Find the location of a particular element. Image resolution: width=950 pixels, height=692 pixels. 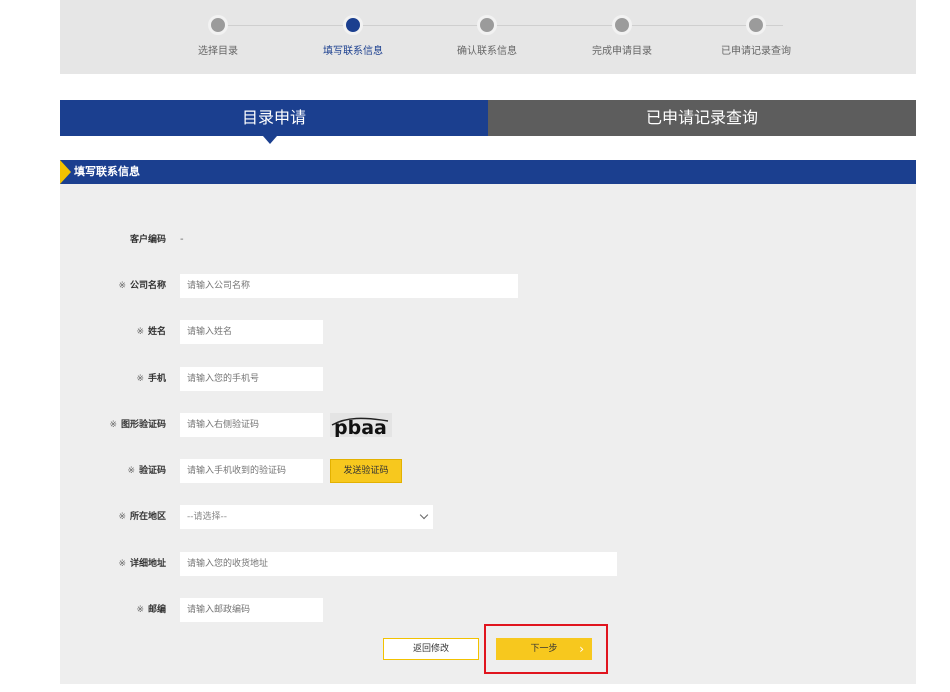

step-dot-active is located at coordinates (353, 25).